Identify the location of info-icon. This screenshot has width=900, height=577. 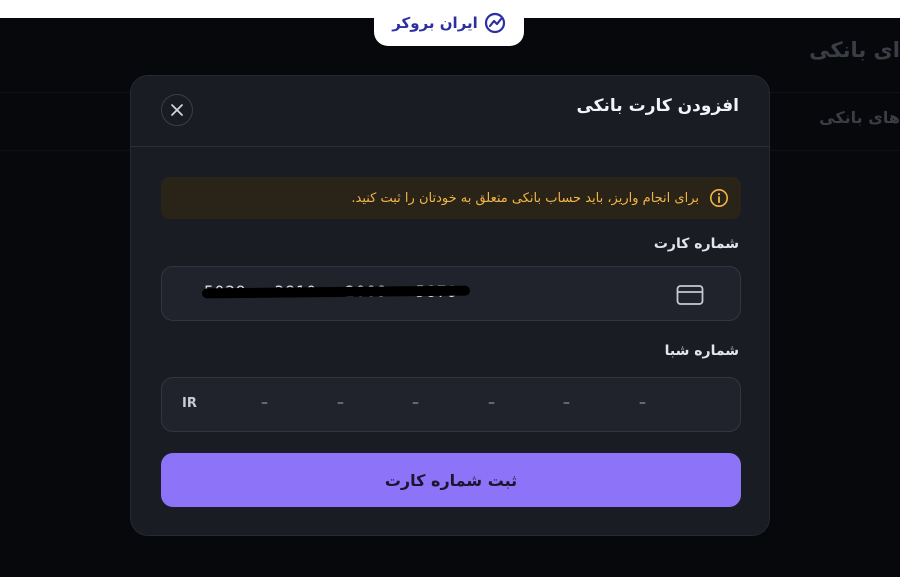
(719, 198).